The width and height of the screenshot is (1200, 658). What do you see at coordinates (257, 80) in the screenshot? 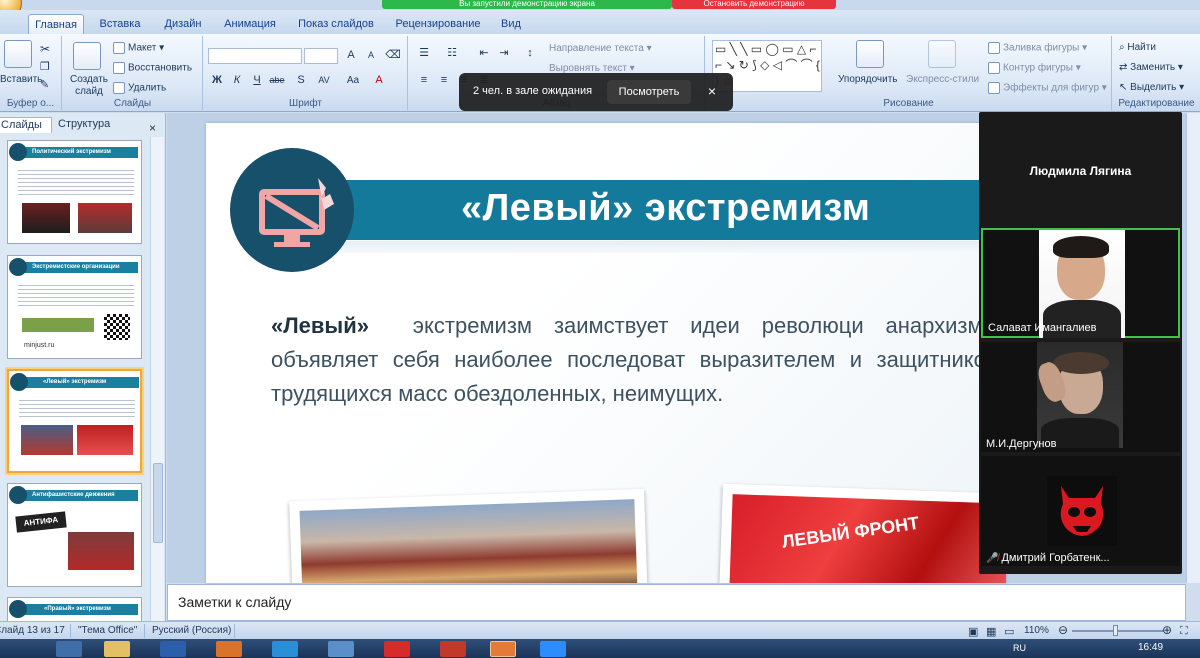
I see `underline-button: Ч` at bounding box center [257, 80].